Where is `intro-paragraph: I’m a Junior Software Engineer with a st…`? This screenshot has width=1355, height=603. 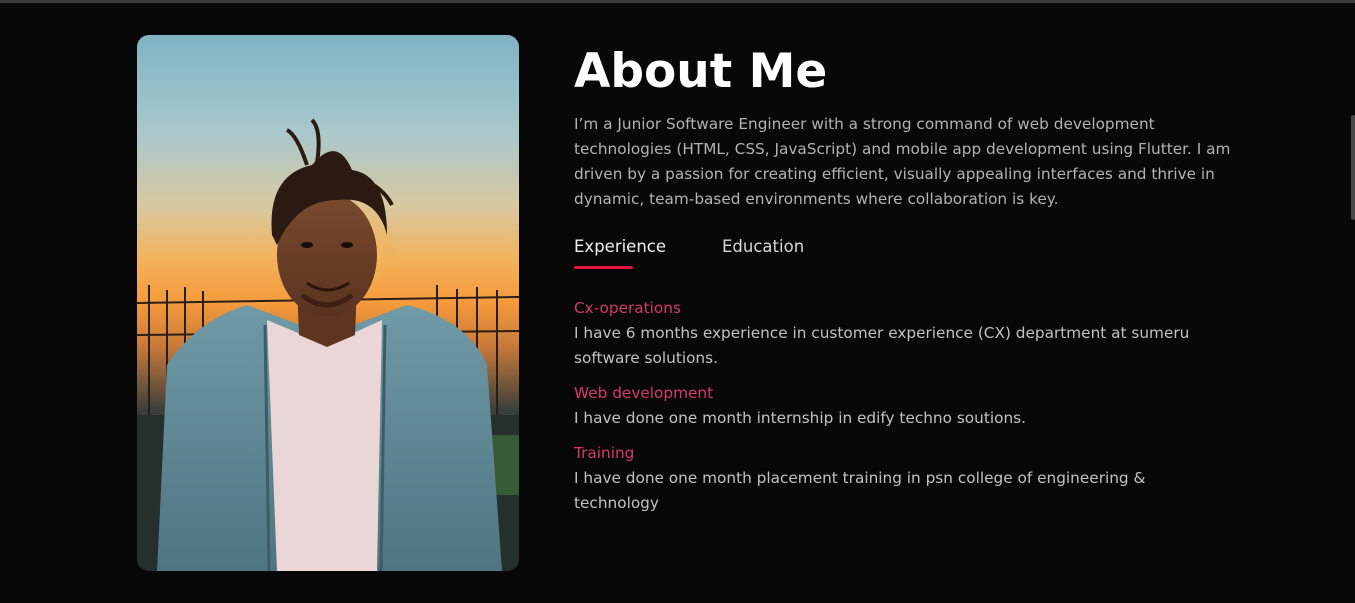
intro-paragraph: I’m a Junior Software Engineer with a st… is located at coordinates (902, 161).